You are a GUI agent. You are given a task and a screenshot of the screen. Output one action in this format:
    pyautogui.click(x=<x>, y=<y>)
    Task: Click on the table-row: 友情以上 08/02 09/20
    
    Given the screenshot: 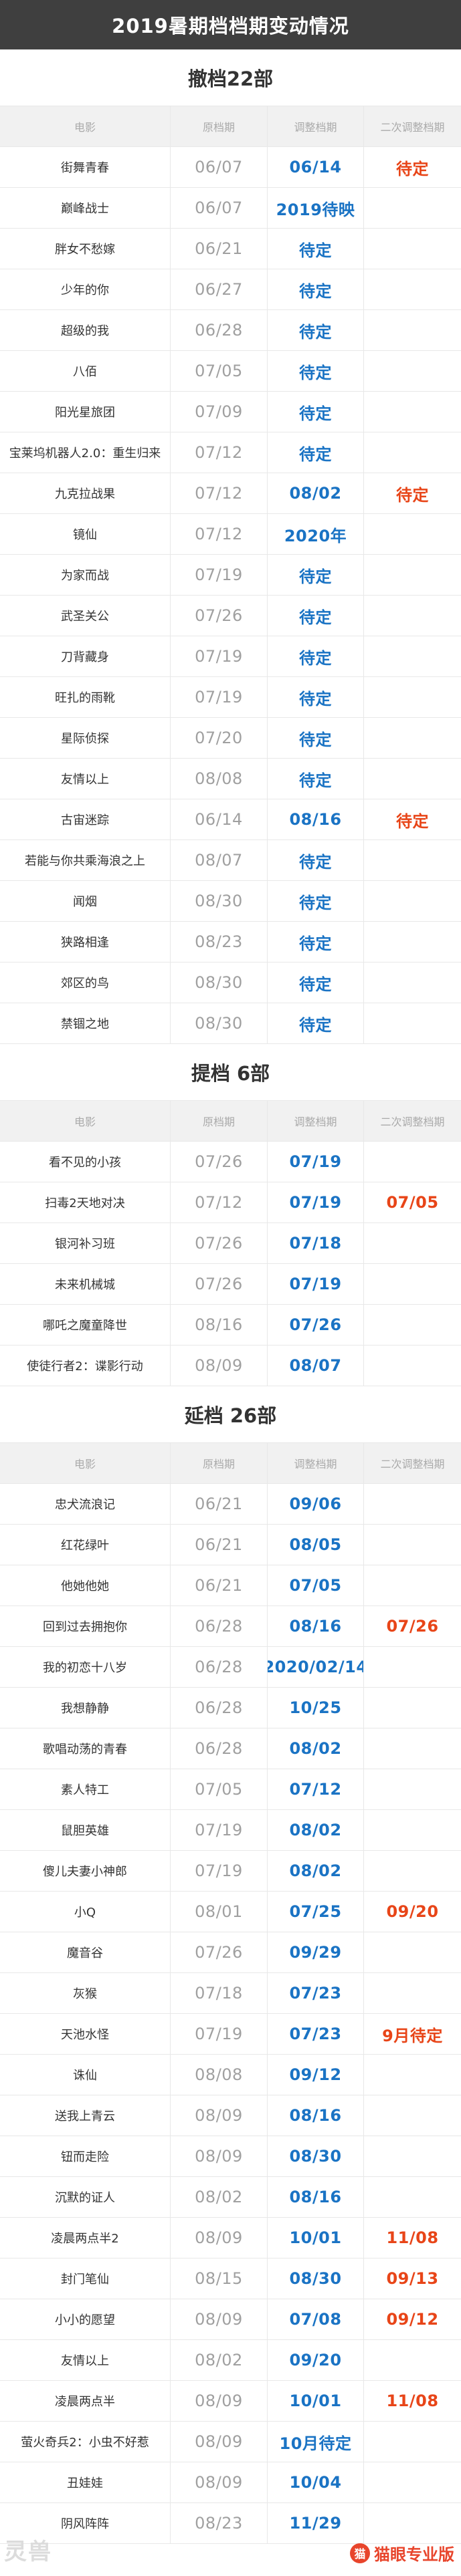 What is the action you would take?
    pyautogui.click(x=230, y=2360)
    